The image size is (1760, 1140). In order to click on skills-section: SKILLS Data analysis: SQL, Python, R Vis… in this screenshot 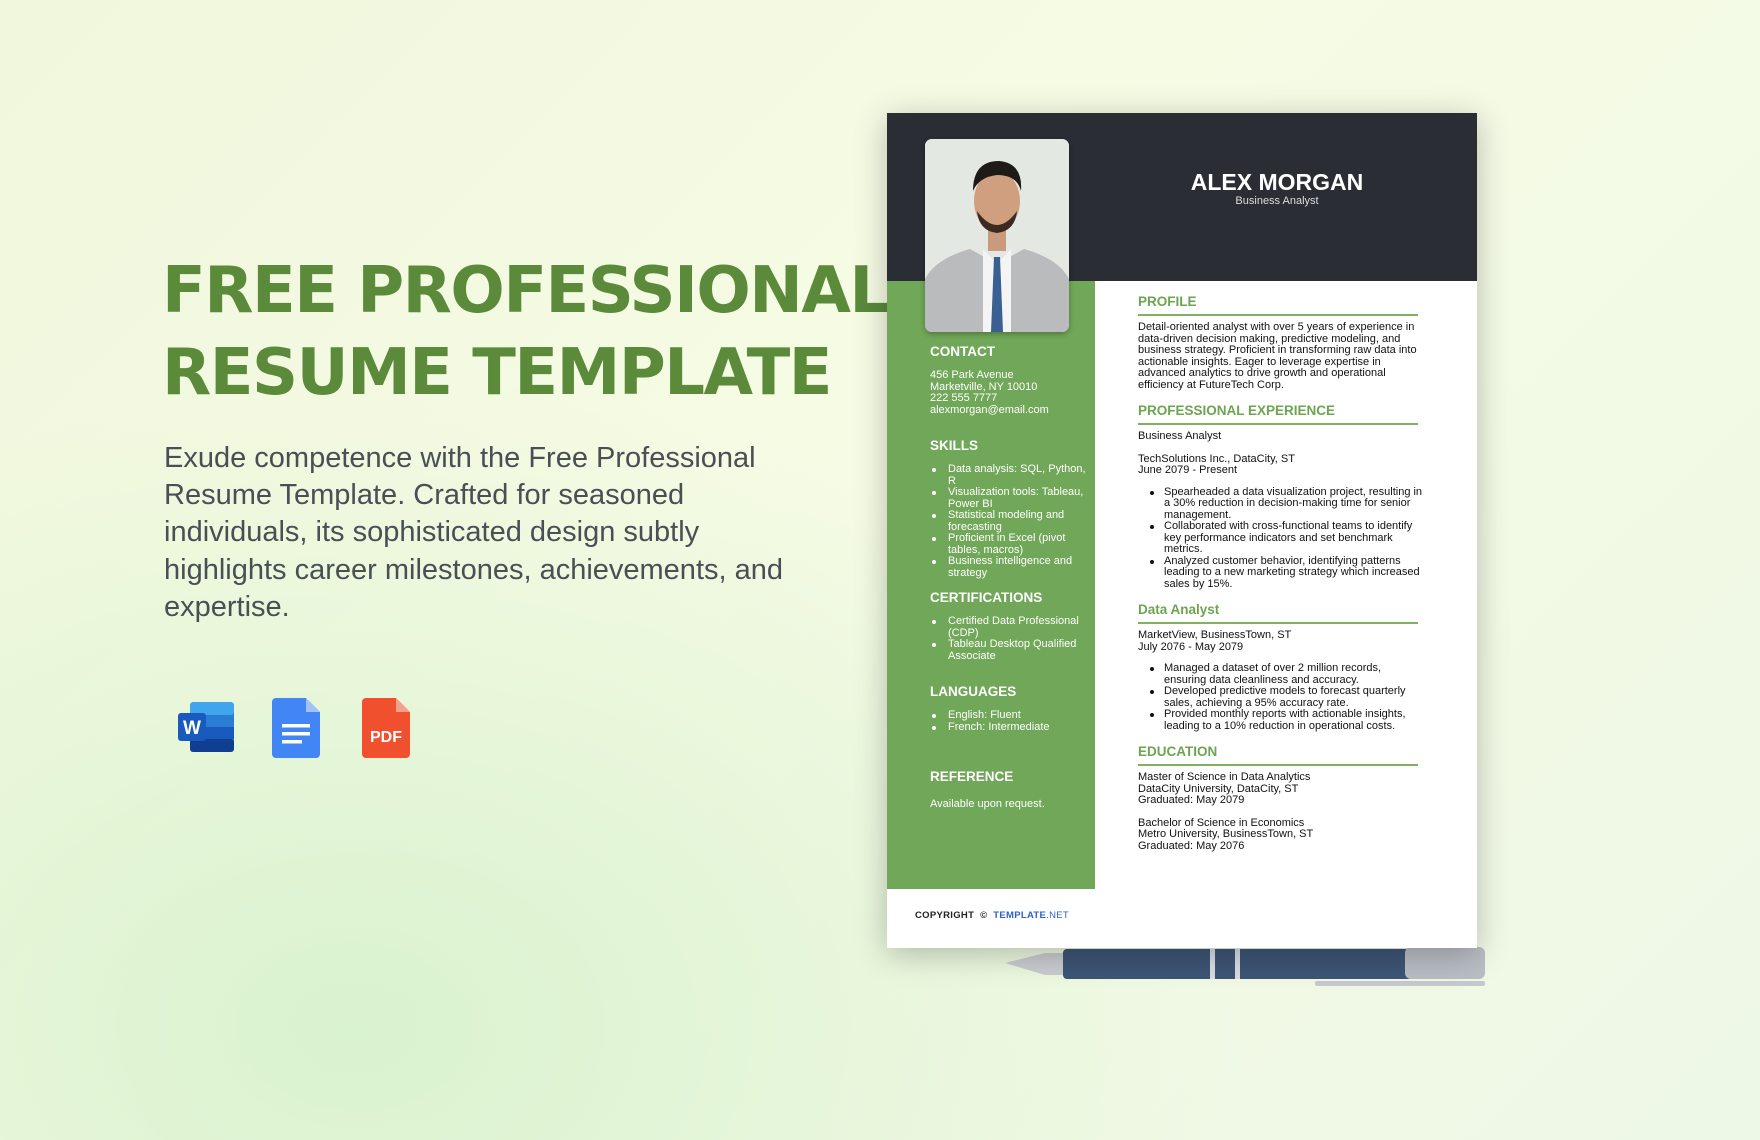, I will do `click(1010, 508)`.